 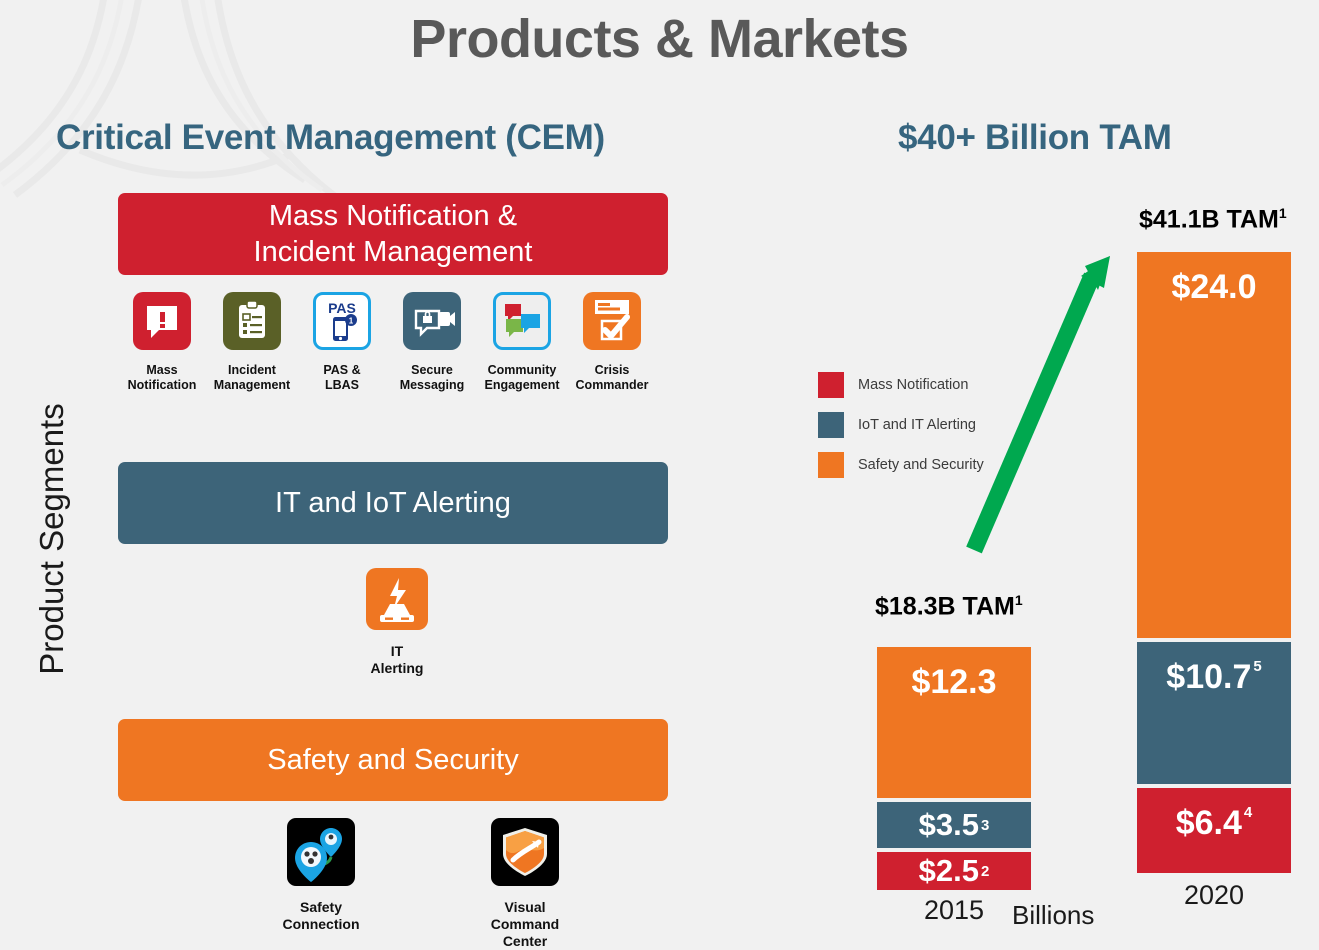 What do you see at coordinates (393, 234) in the screenshot?
I see `segment-banner-mass-notification: Mass Notification & Incident Management` at bounding box center [393, 234].